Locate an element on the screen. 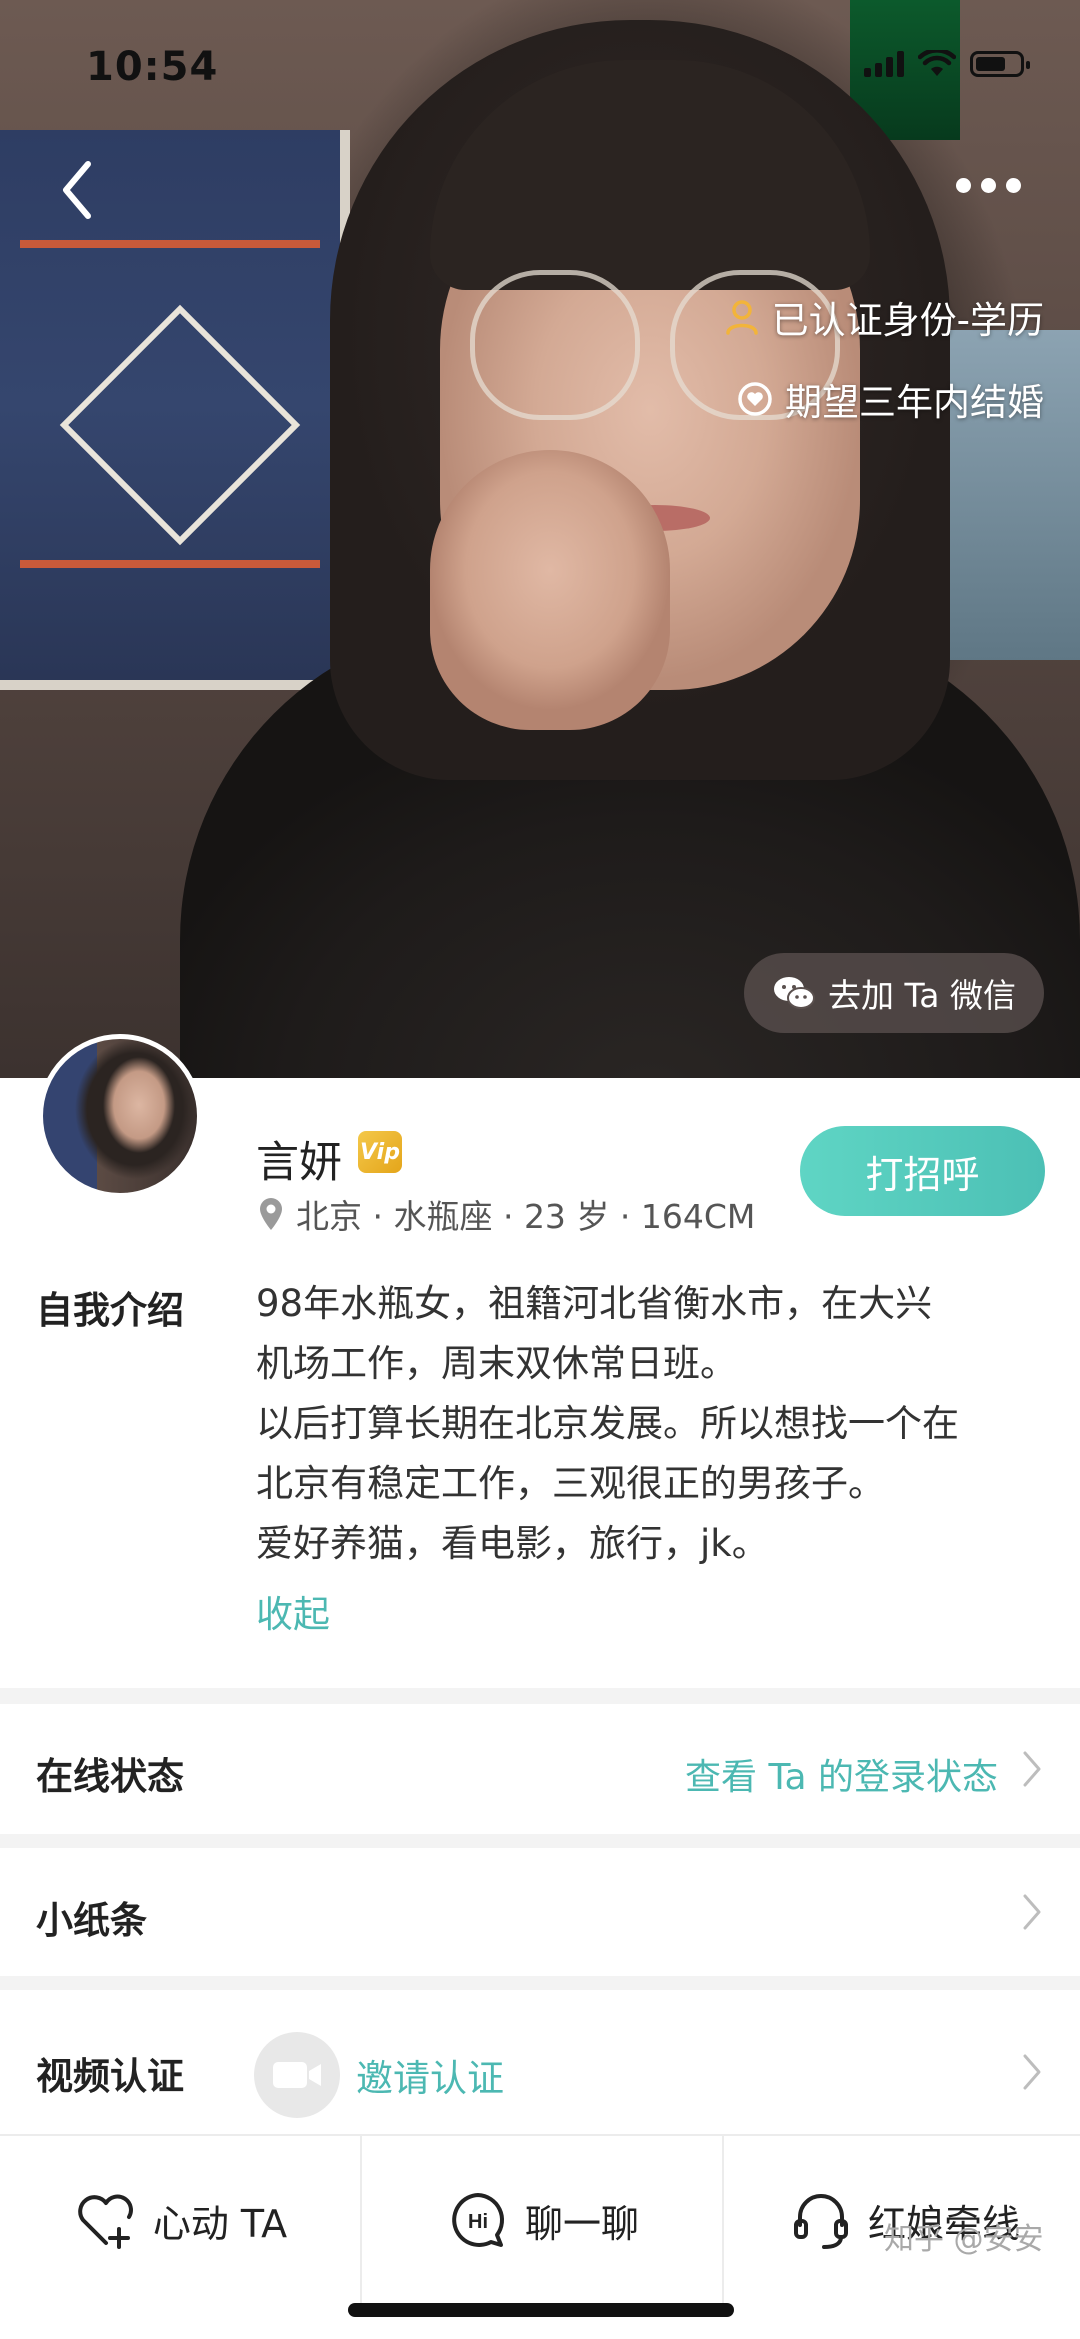 The height and width of the screenshot is (2339, 1080). back-button is located at coordinates (80, 190).